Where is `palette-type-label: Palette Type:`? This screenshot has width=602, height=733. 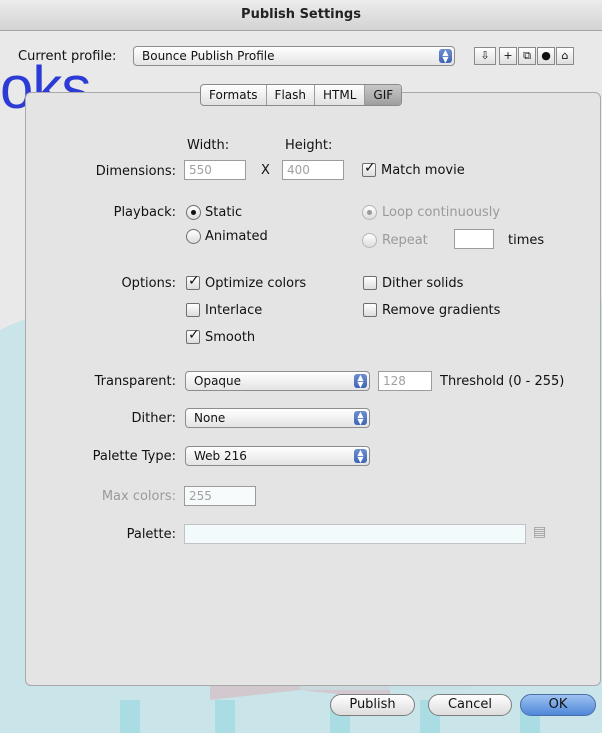
palette-type-label: Palette Type: is located at coordinates (134, 456).